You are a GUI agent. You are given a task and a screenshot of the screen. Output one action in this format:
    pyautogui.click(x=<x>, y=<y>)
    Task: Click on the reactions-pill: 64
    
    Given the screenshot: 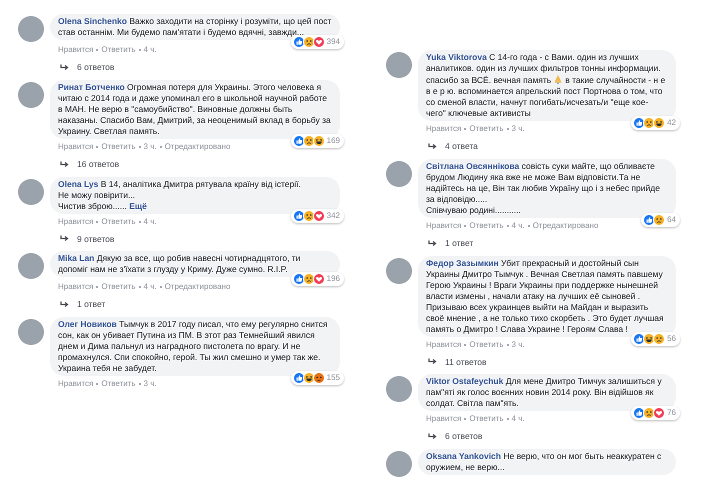 What is the action you would take?
    pyautogui.click(x=660, y=219)
    